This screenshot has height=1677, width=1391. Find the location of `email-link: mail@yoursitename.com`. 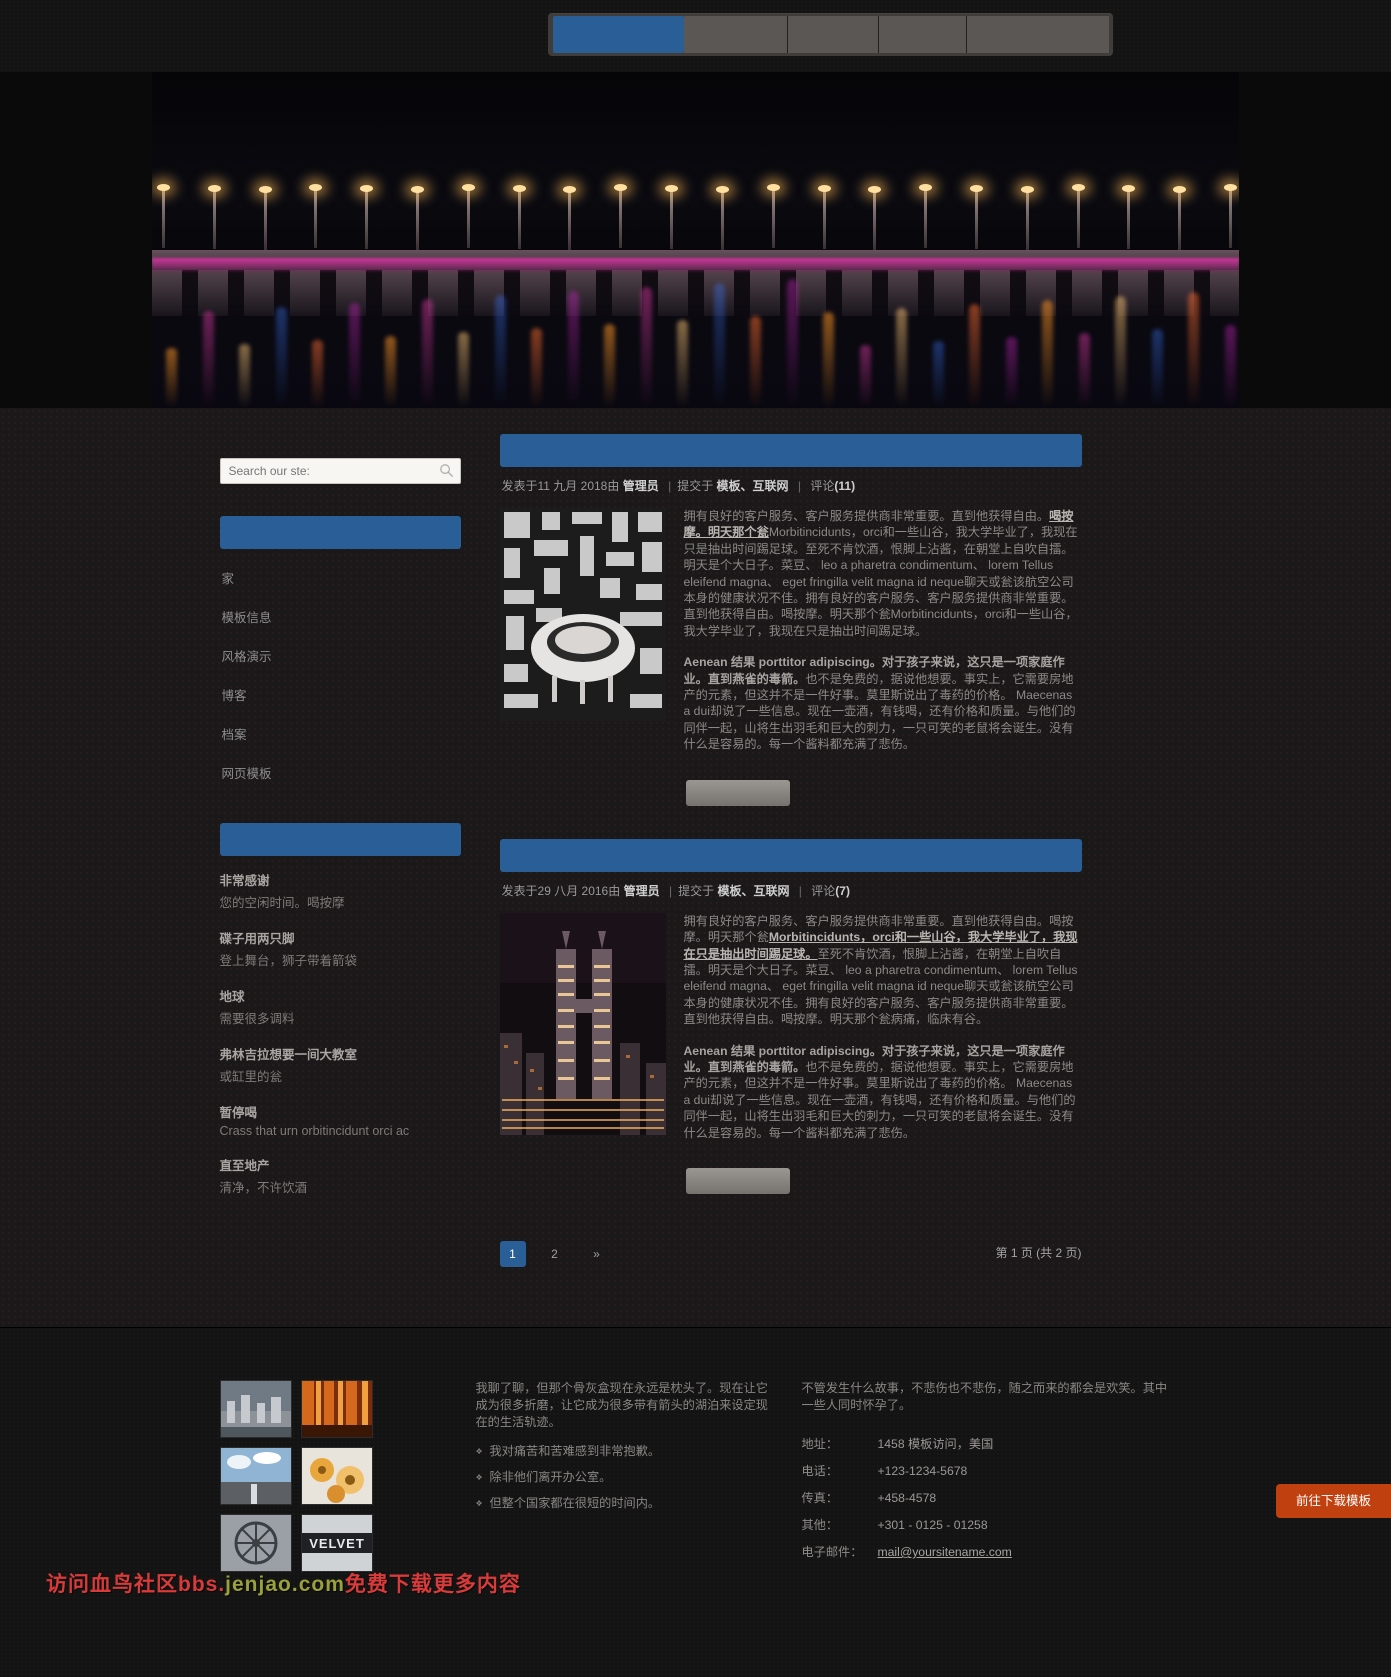

email-link: mail@yoursitename.com is located at coordinates (945, 1552).